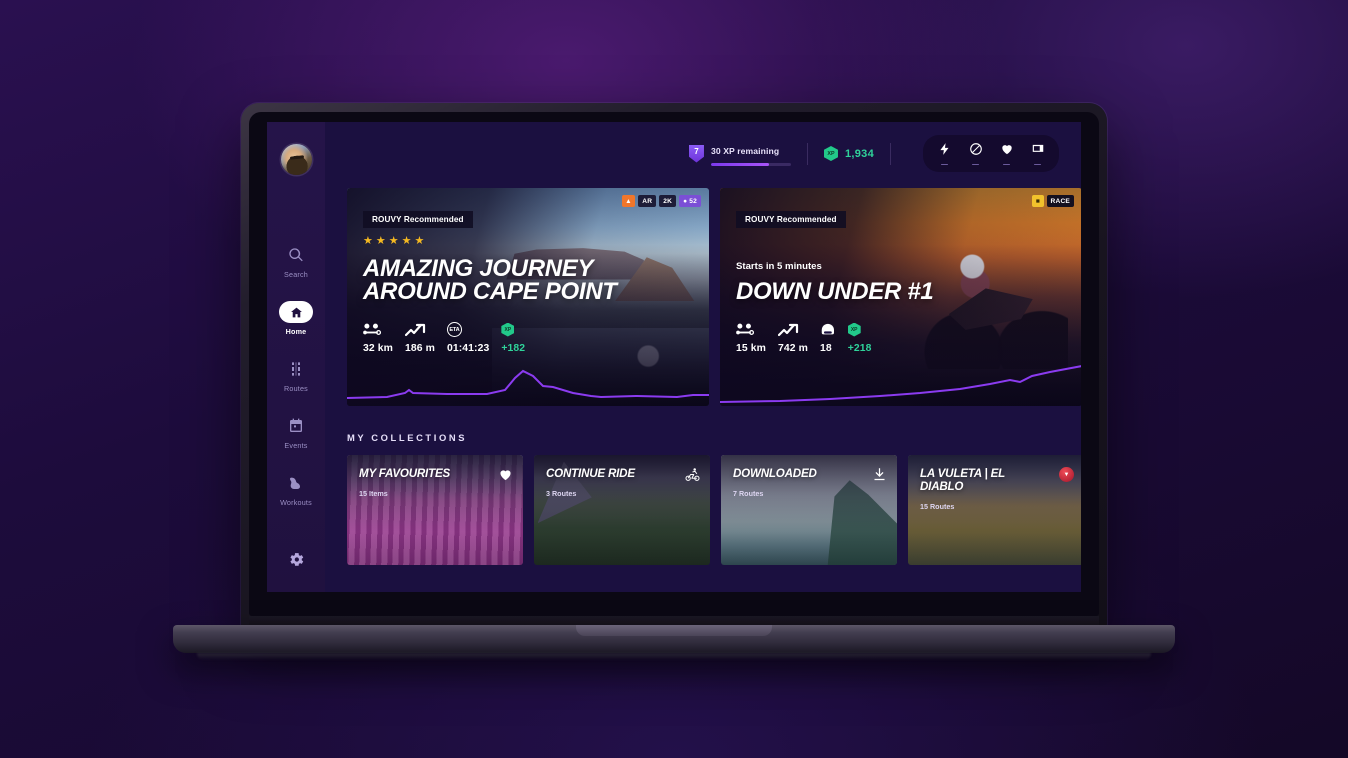 The height and width of the screenshot is (758, 1348). Describe the element at coordinates (879, 477) in the screenshot. I see `download-icon` at that location.